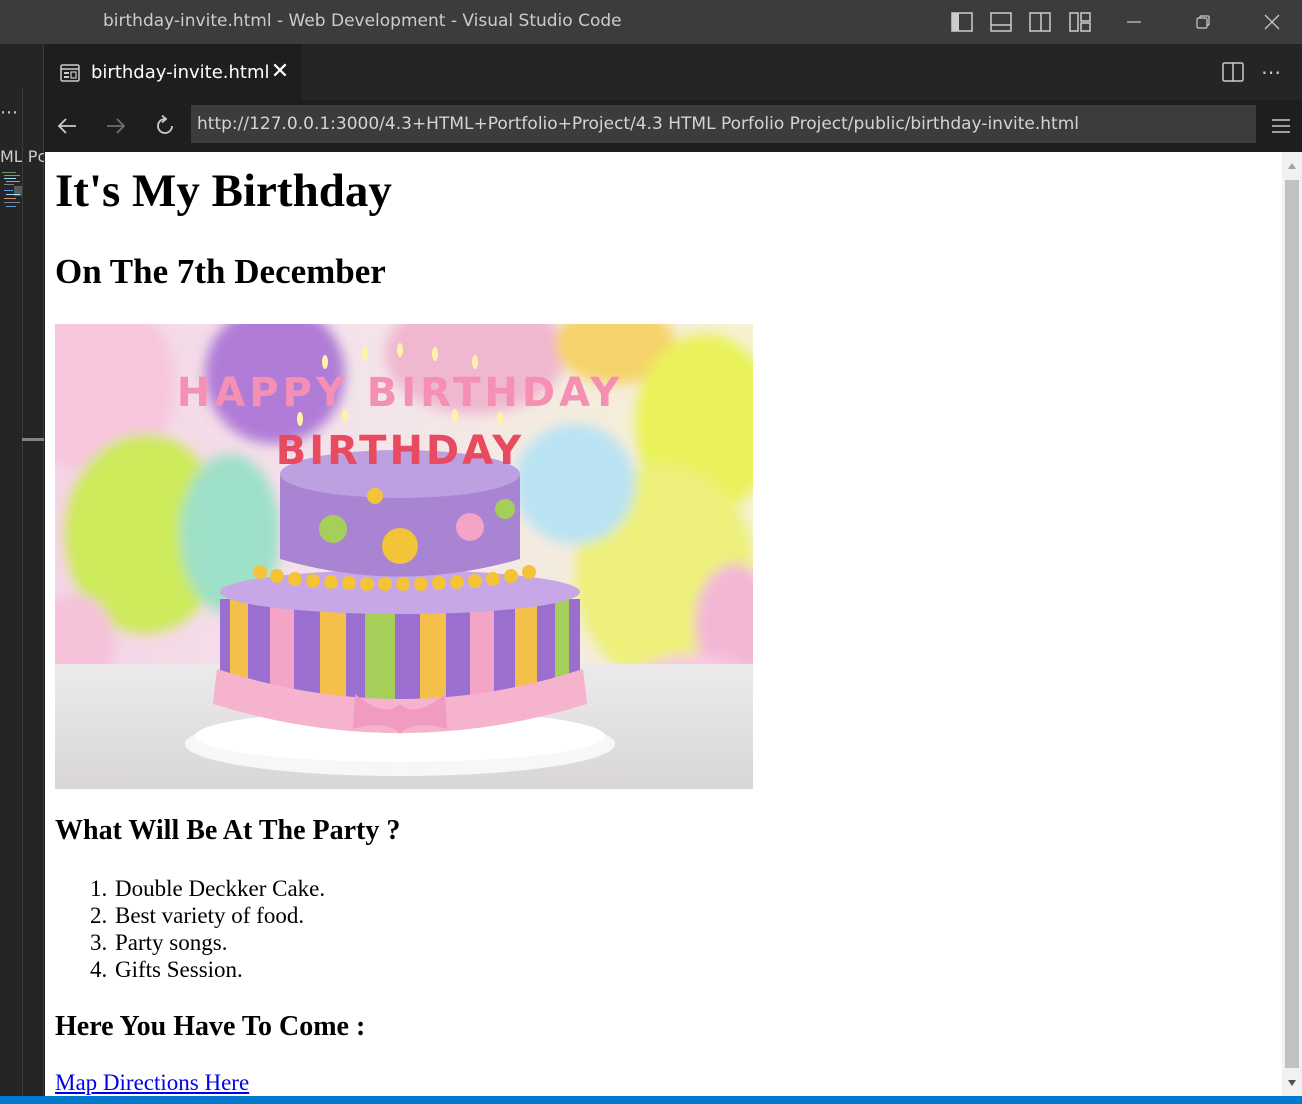 The width and height of the screenshot is (1302, 1104). What do you see at coordinates (1040, 22) in the screenshot?
I see `toggle-secondary-sidebar-icon` at bounding box center [1040, 22].